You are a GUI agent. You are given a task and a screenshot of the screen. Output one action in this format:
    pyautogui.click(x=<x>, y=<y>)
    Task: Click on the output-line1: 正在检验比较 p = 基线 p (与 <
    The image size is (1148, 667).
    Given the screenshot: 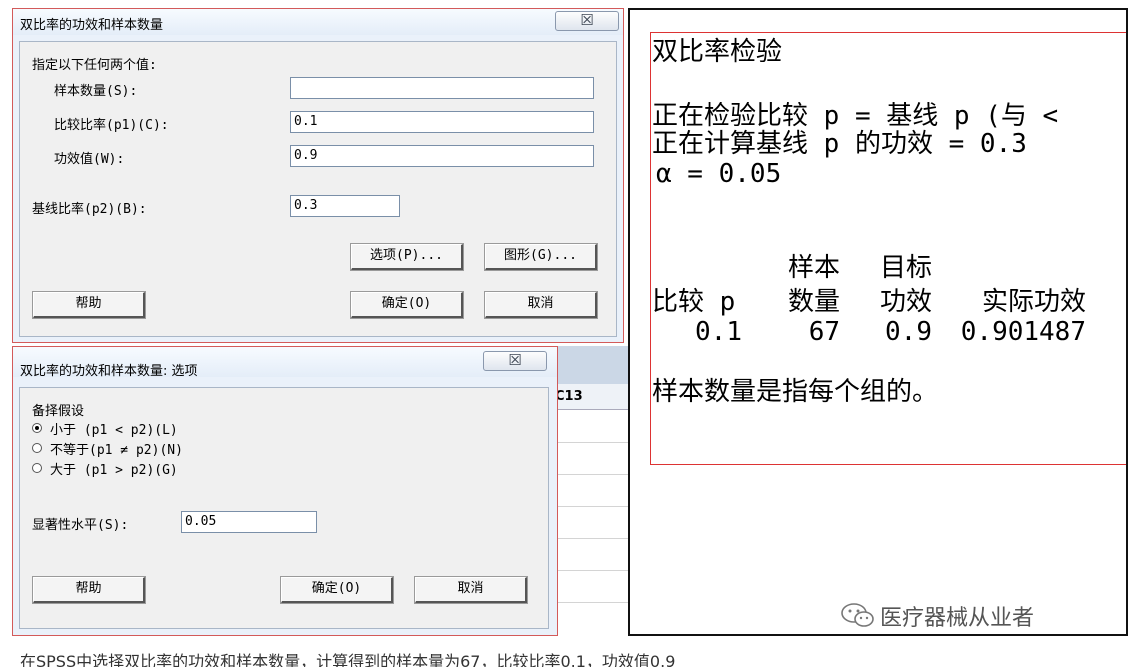 What is the action you would take?
    pyautogui.click(x=855, y=116)
    